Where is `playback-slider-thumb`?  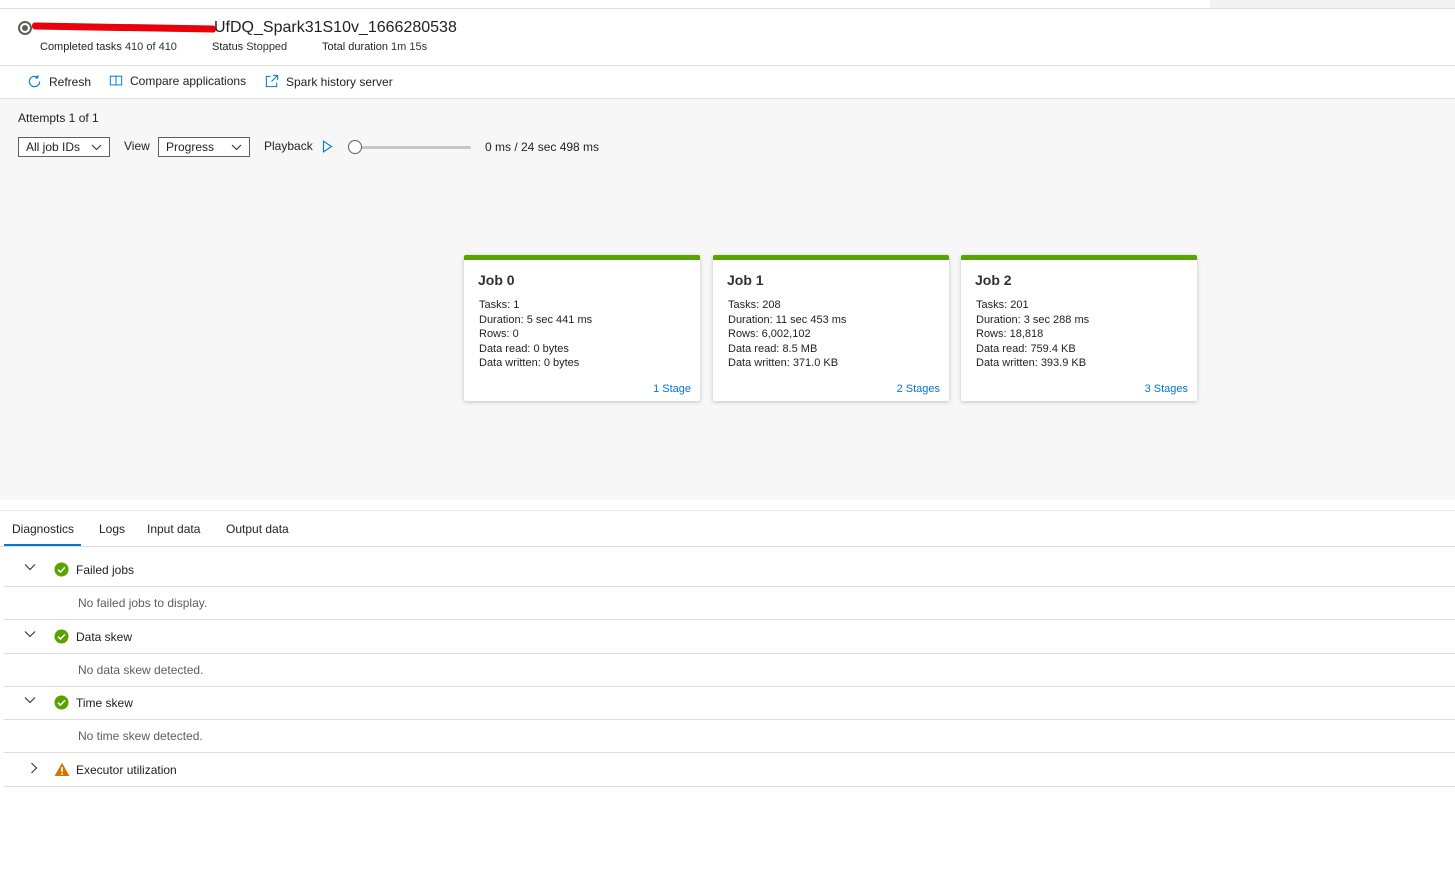
playback-slider-thumb is located at coordinates (355, 147).